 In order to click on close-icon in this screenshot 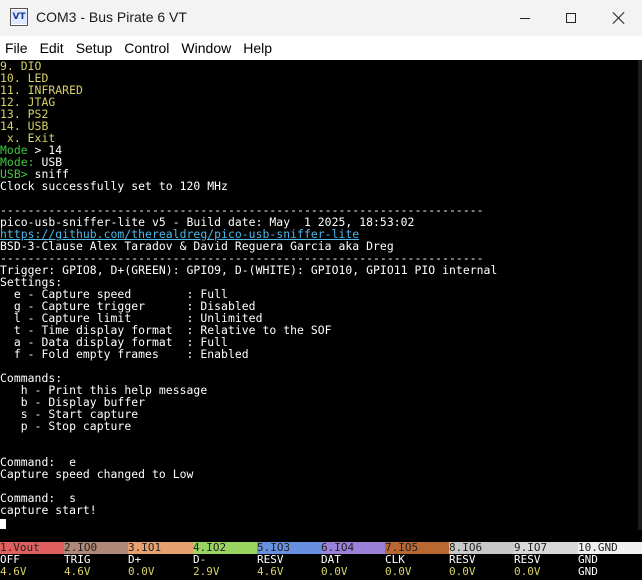, I will do `click(619, 18)`.